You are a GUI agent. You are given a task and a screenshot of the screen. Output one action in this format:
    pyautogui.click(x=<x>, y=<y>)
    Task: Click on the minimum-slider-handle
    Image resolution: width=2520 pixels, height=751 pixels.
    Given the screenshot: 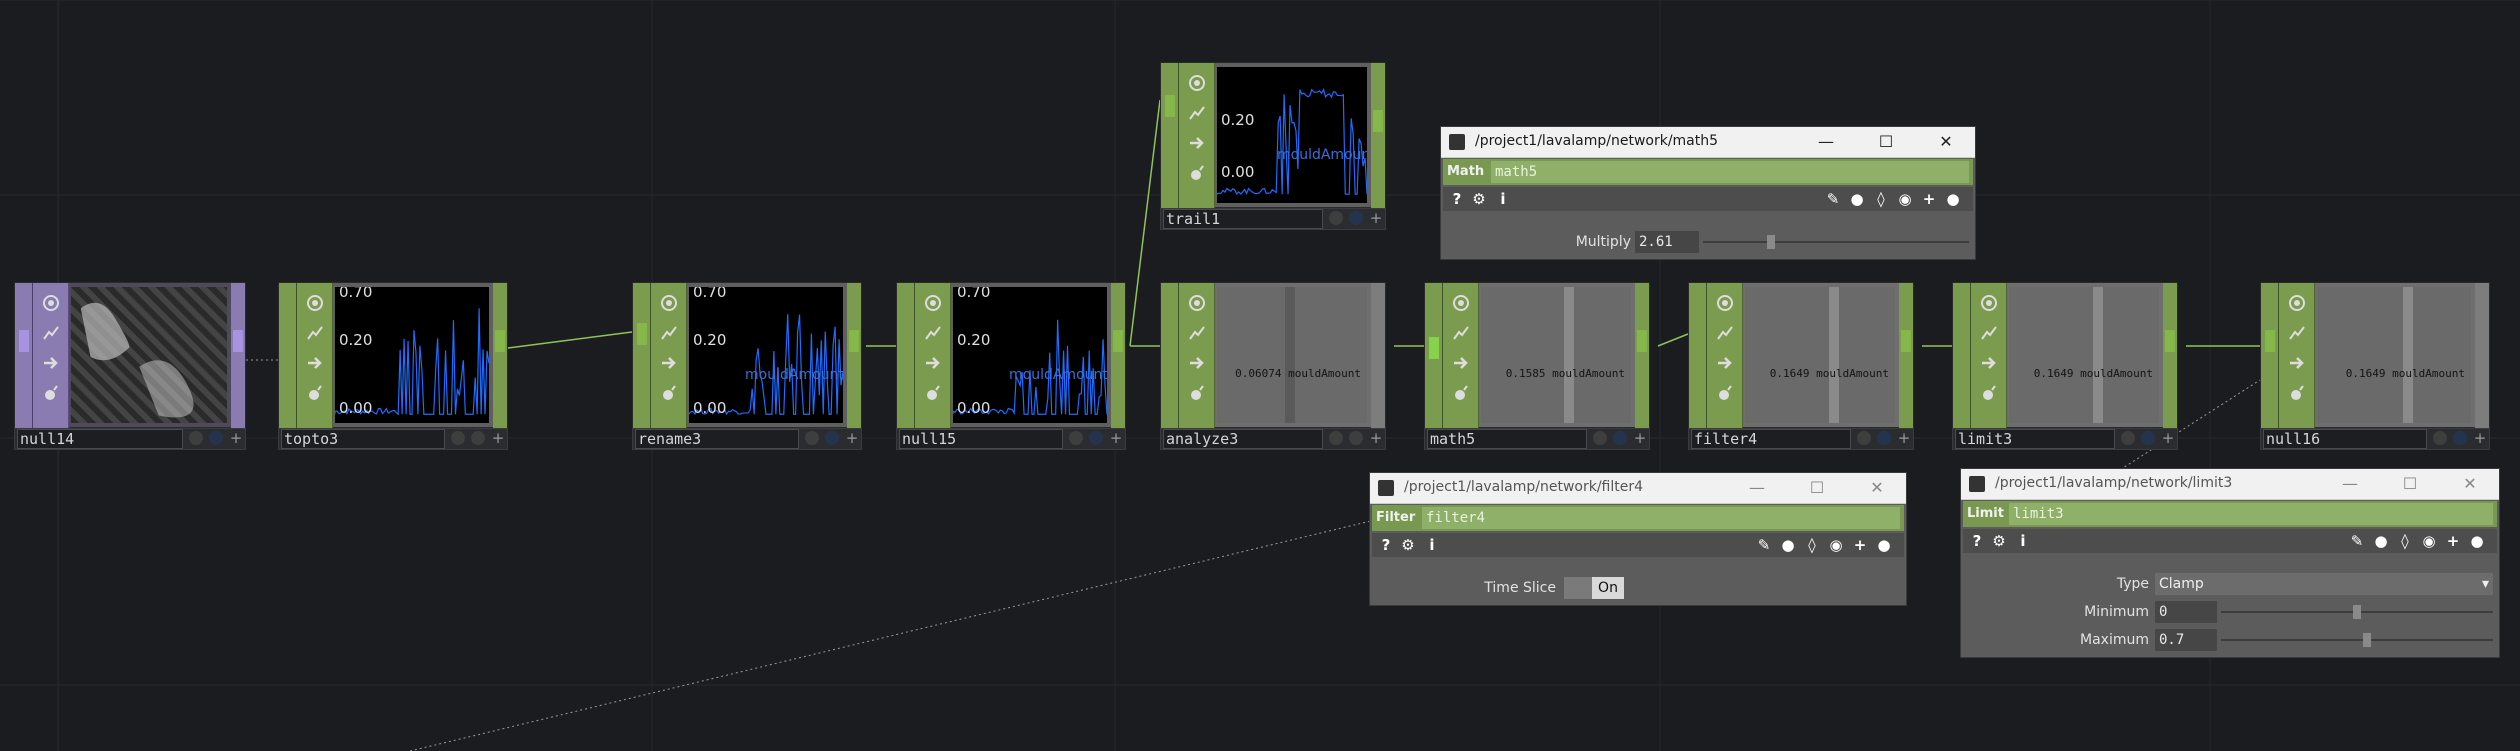 What is the action you would take?
    pyautogui.click(x=2357, y=612)
    